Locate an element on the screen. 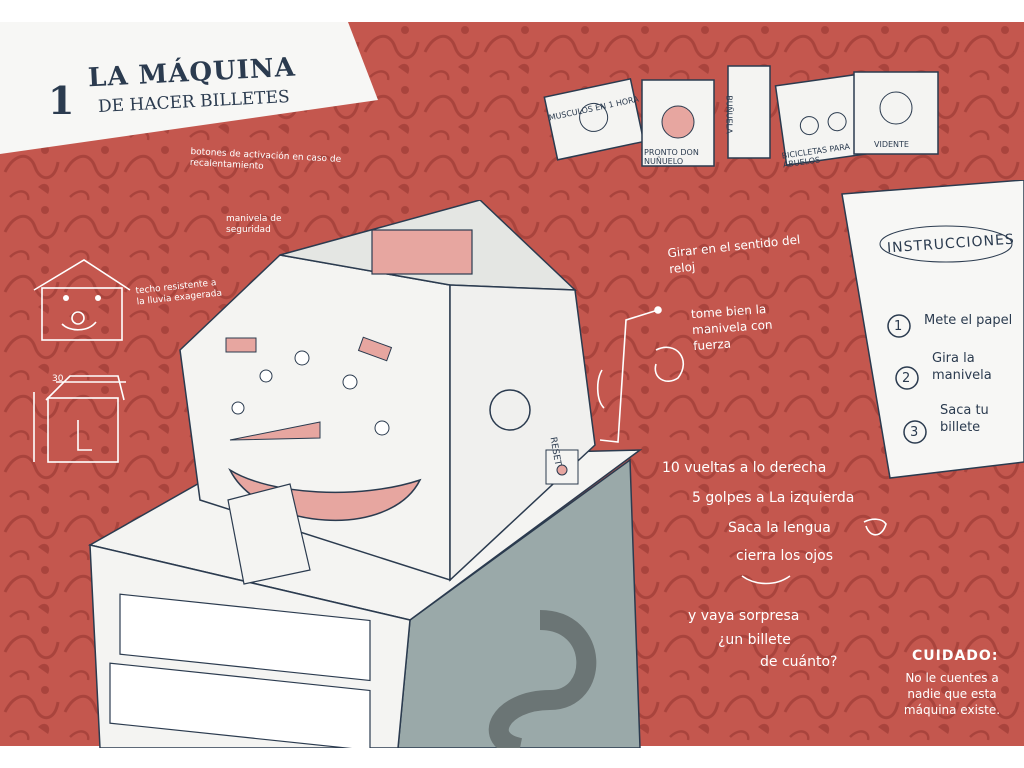  dimension-label: 30 is located at coordinates (58, 379).